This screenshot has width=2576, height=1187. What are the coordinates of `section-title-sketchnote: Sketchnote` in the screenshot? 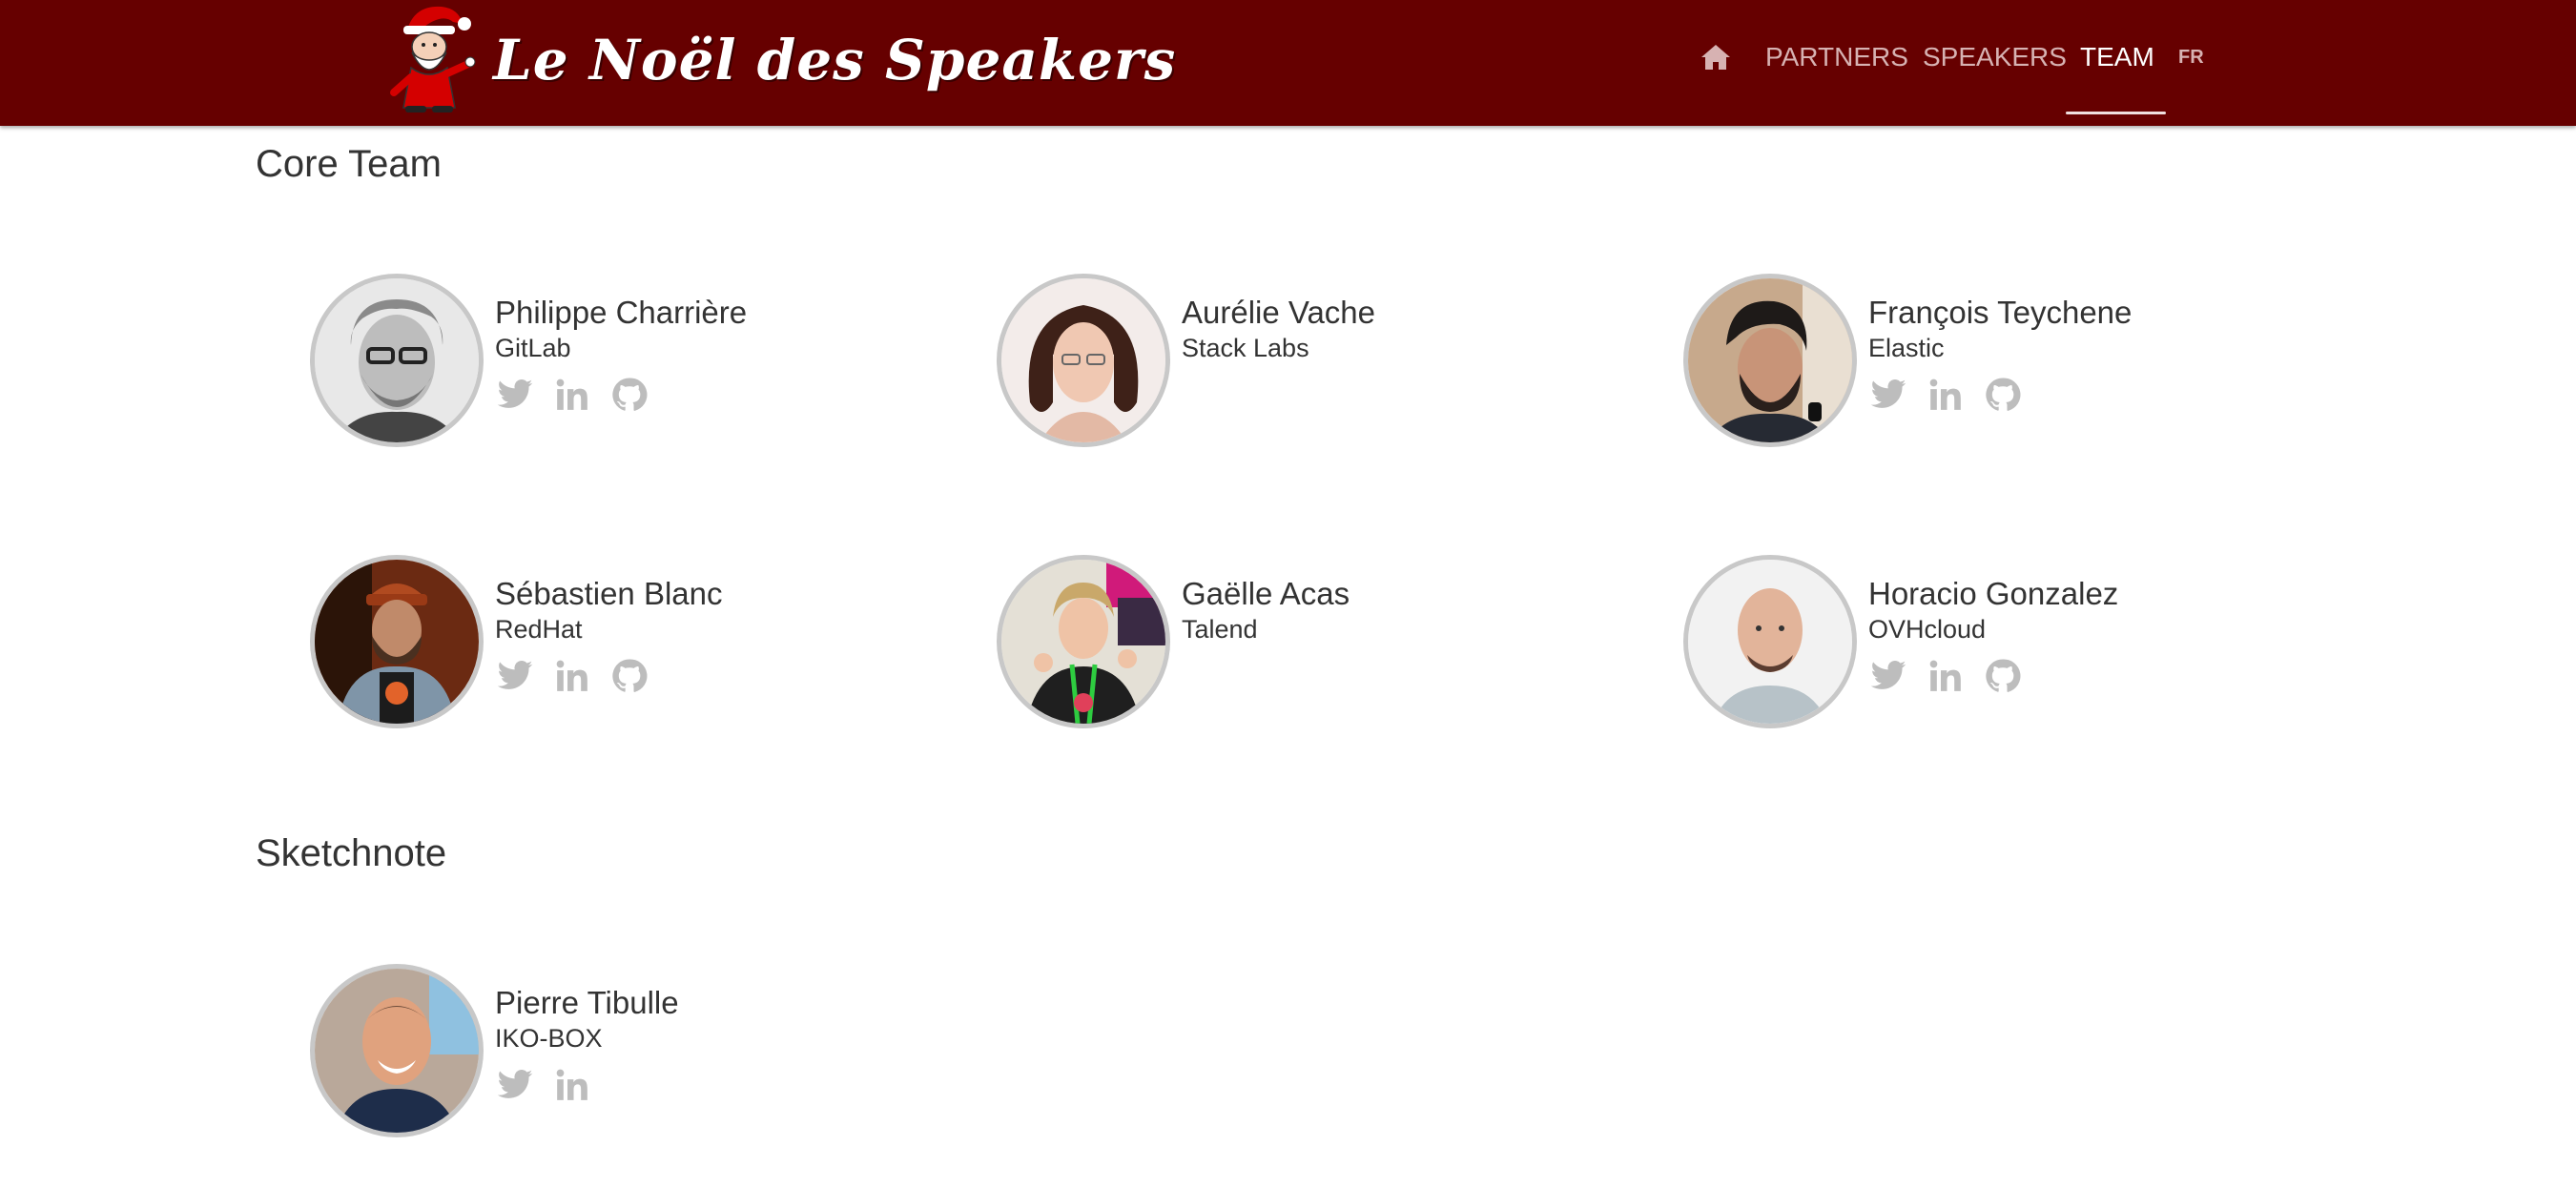 It's located at (351, 853).